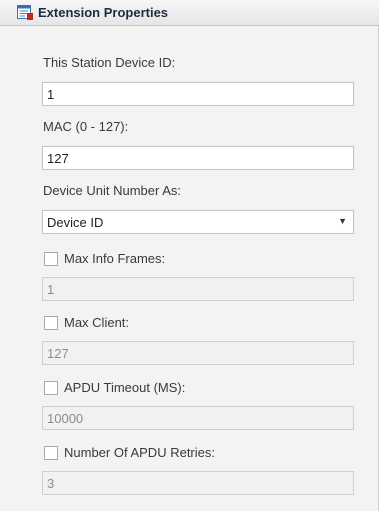  What do you see at coordinates (51, 388) in the screenshot?
I see `apdu-timeout-checkbox` at bounding box center [51, 388].